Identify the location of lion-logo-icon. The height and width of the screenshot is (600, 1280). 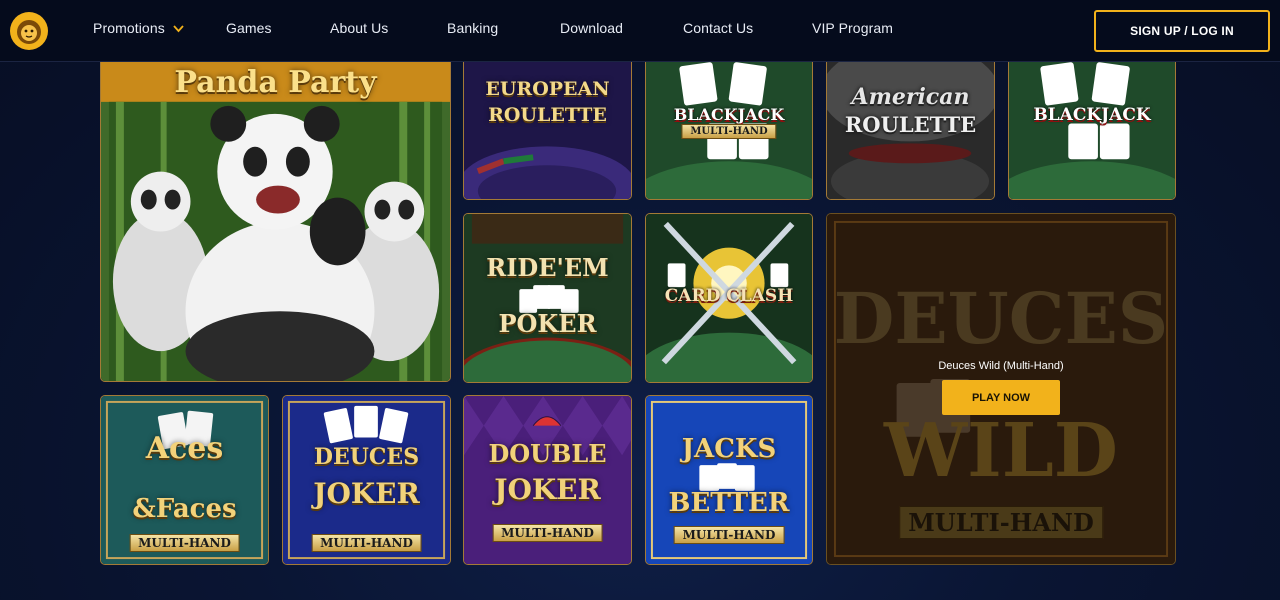
(29, 31).